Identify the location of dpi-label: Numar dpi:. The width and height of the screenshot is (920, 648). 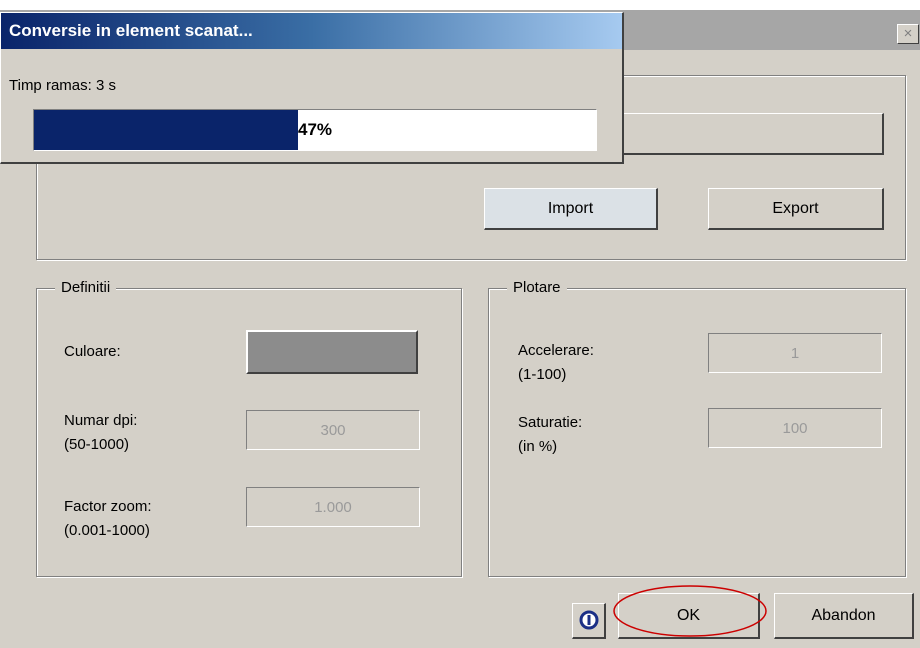
(101, 420).